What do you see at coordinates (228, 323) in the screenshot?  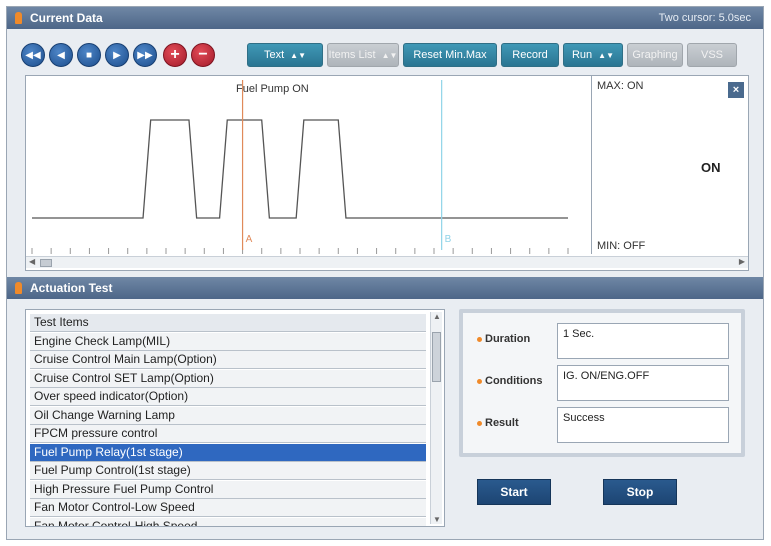 I see `list-header: Test Items` at bounding box center [228, 323].